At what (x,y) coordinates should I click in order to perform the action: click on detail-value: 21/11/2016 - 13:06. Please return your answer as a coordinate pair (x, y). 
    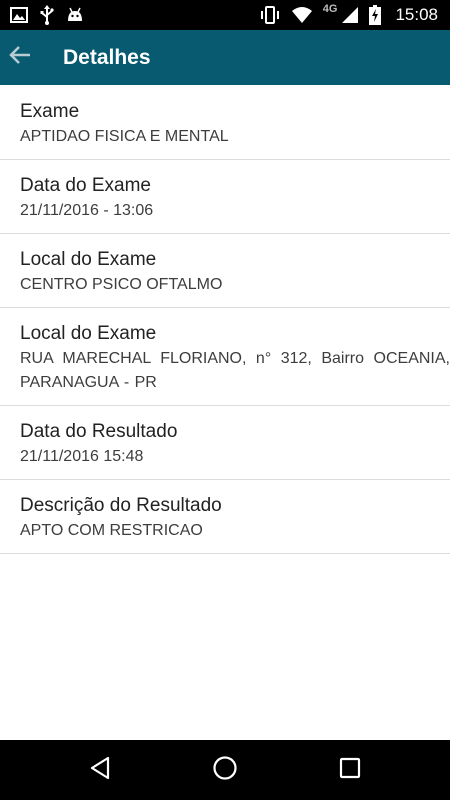
    Looking at the image, I should click on (87, 210).